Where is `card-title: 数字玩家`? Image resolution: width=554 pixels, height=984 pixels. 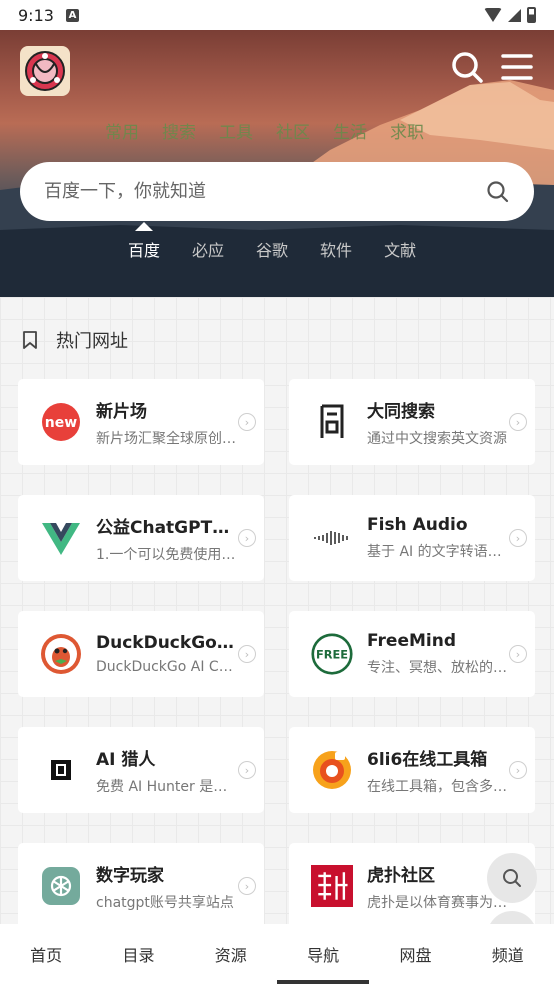 card-title: 数字玩家 is located at coordinates (130, 875).